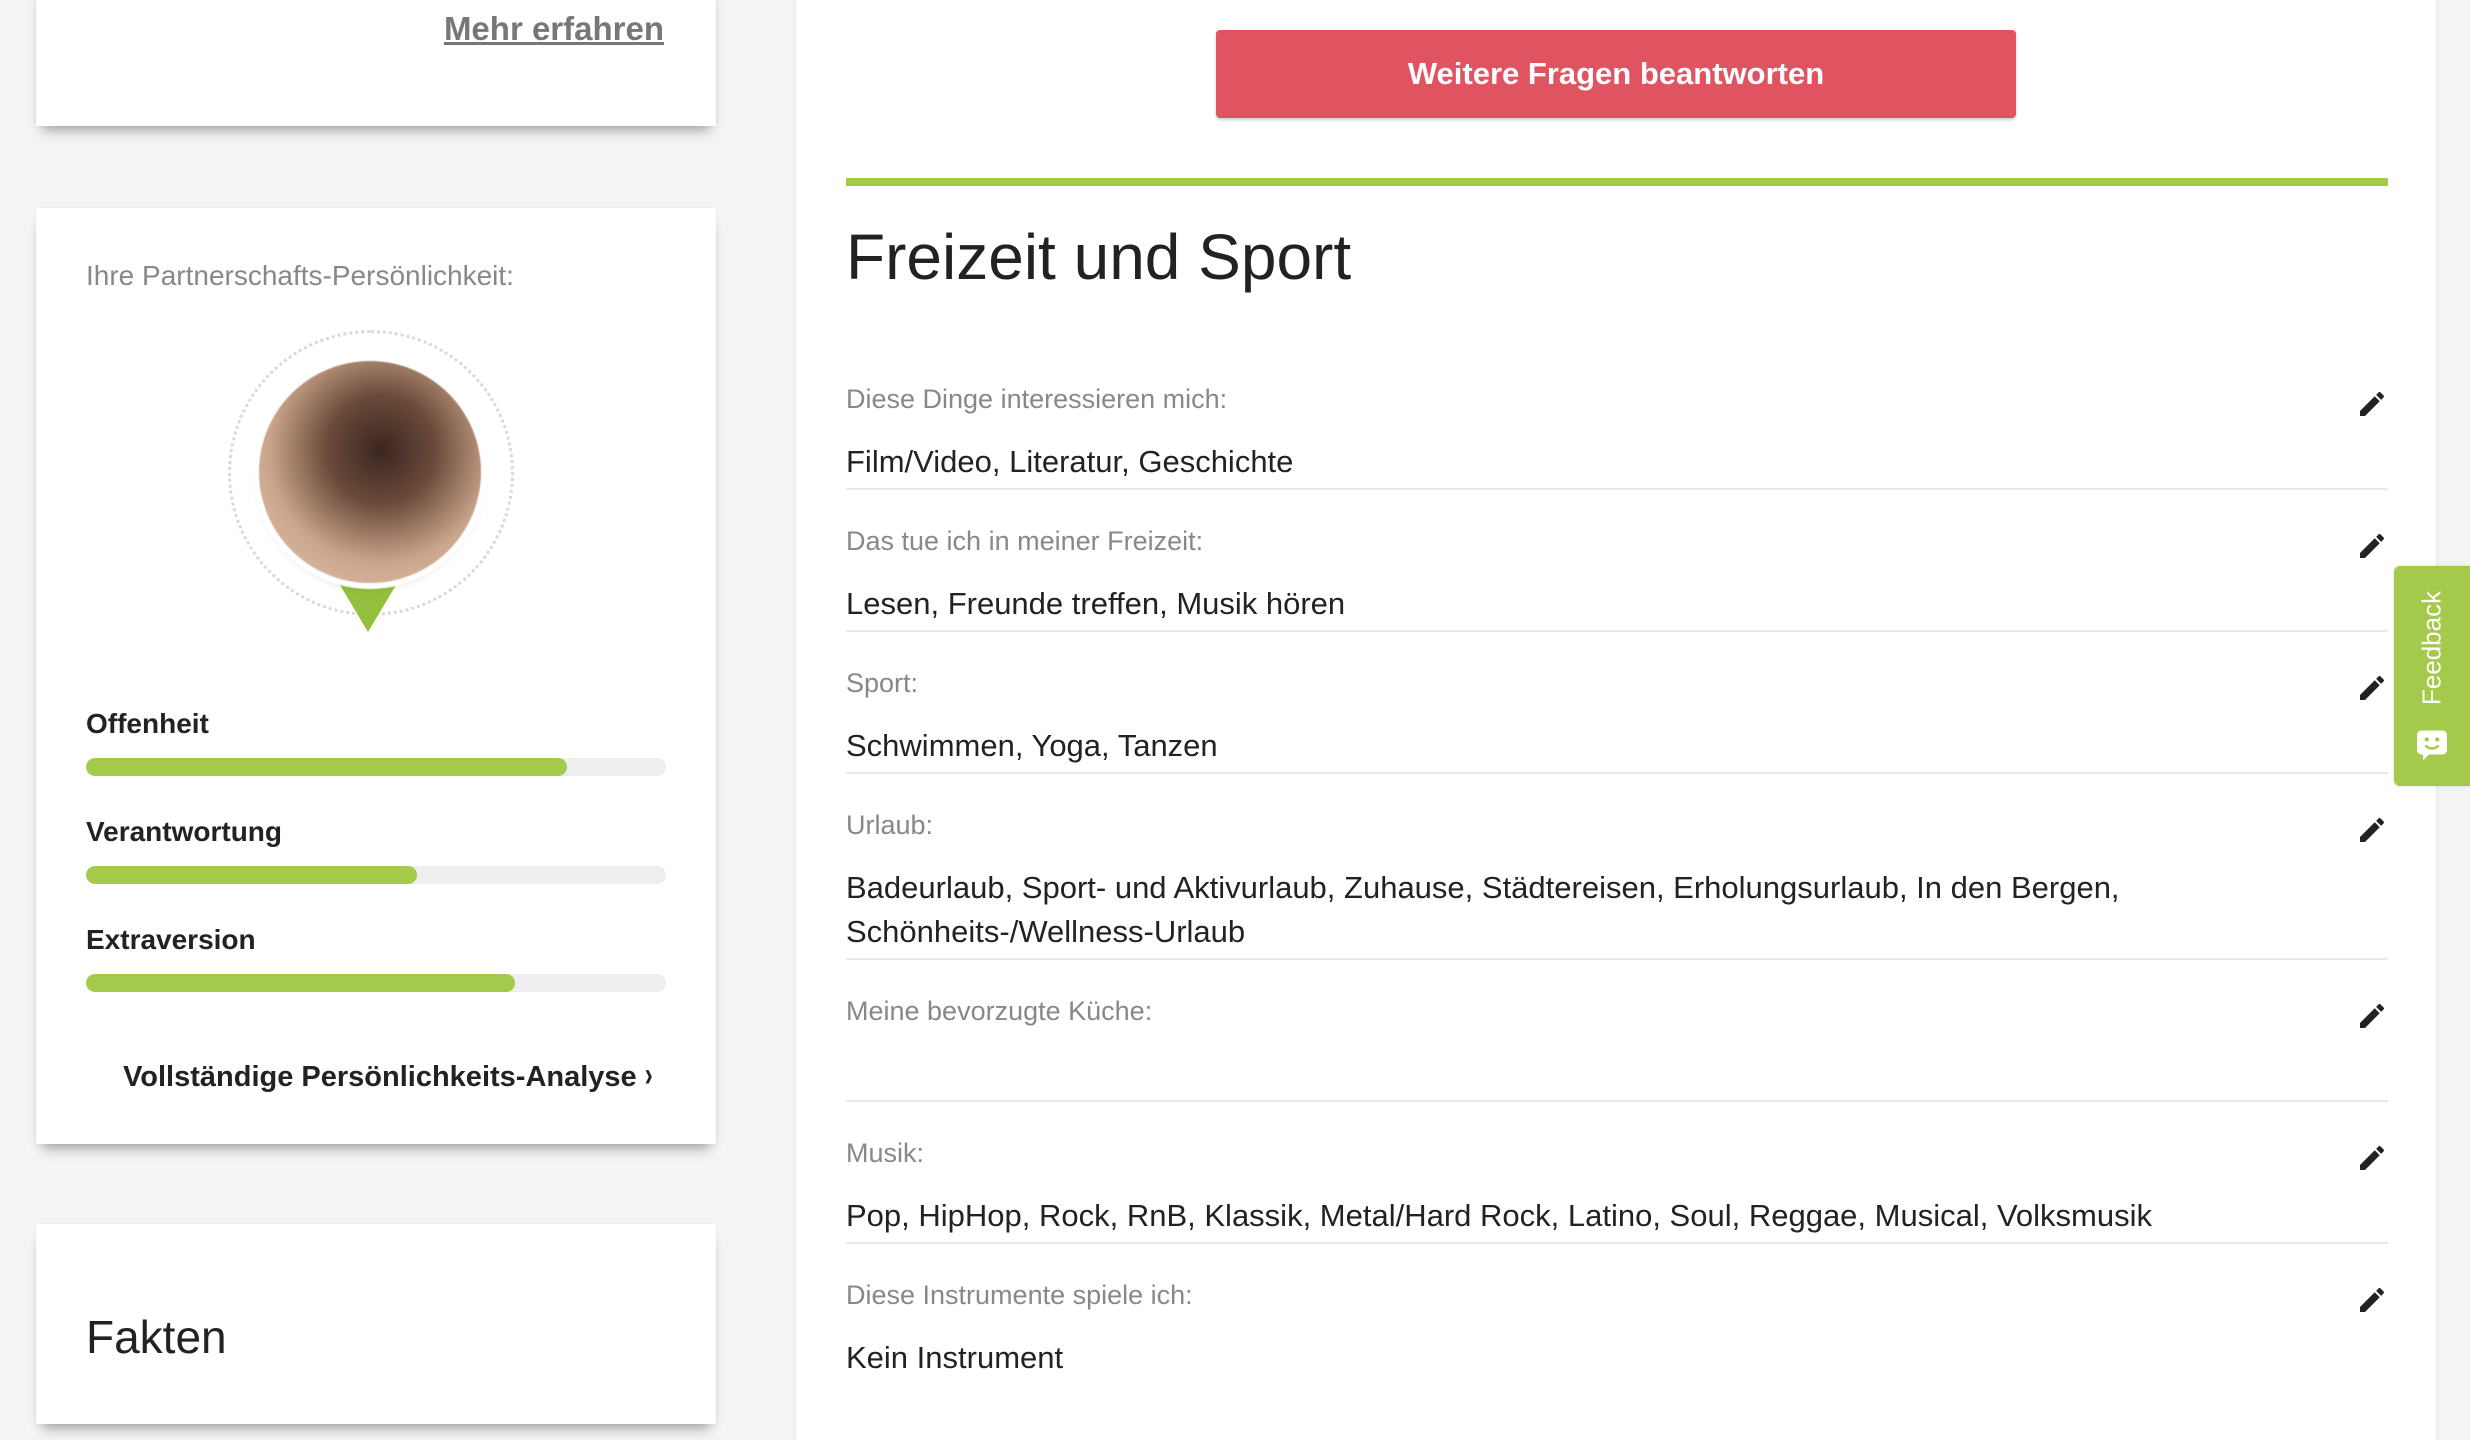 The width and height of the screenshot is (2470, 1440). What do you see at coordinates (1096, 603) in the screenshot?
I see `row-value: Lesen, Freunde treffen, Musik hören` at bounding box center [1096, 603].